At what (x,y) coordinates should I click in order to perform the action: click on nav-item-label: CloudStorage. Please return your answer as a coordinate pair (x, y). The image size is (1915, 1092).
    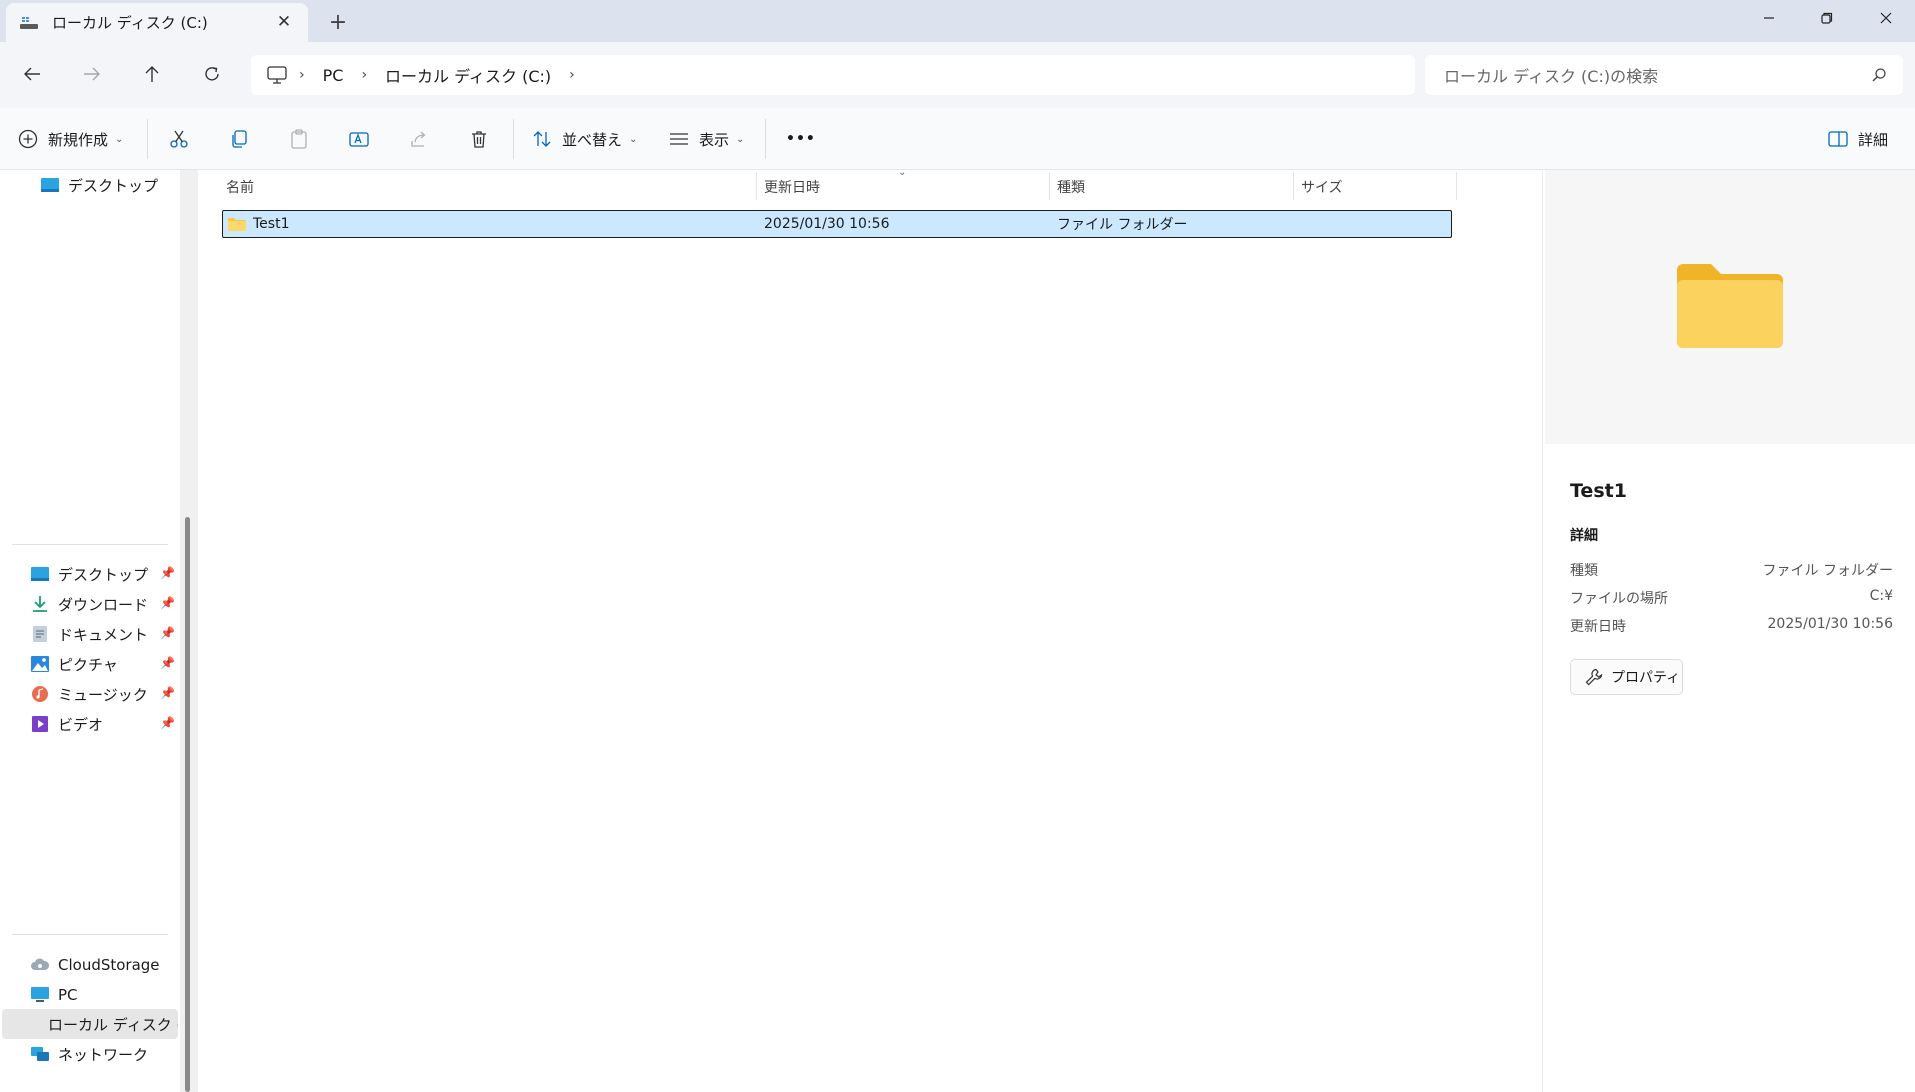
    Looking at the image, I should click on (109, 965).